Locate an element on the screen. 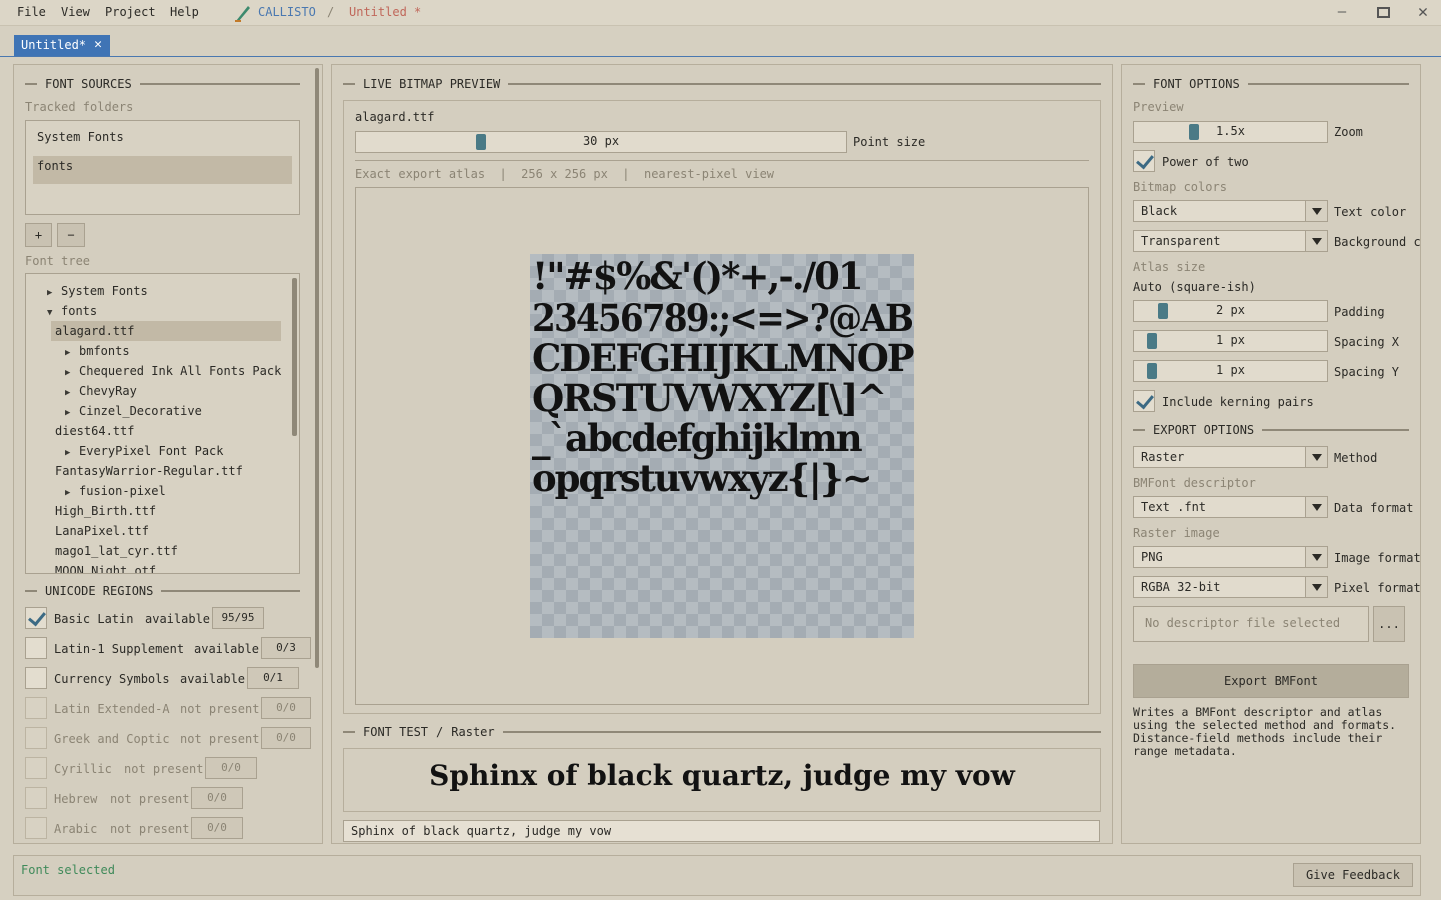 The width and height of the screenshot is (1441, 900). region-checkbox-currency is located at coordinates (36, 678).